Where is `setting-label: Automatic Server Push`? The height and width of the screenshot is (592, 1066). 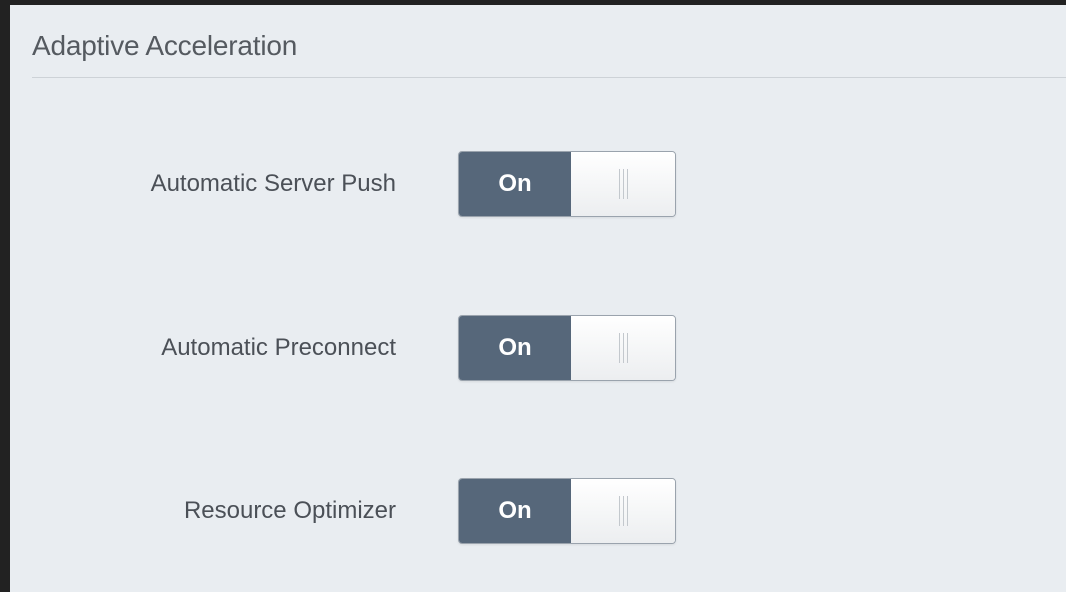
setting-label: Automatic Server Push is located at coordinates (273, 183).